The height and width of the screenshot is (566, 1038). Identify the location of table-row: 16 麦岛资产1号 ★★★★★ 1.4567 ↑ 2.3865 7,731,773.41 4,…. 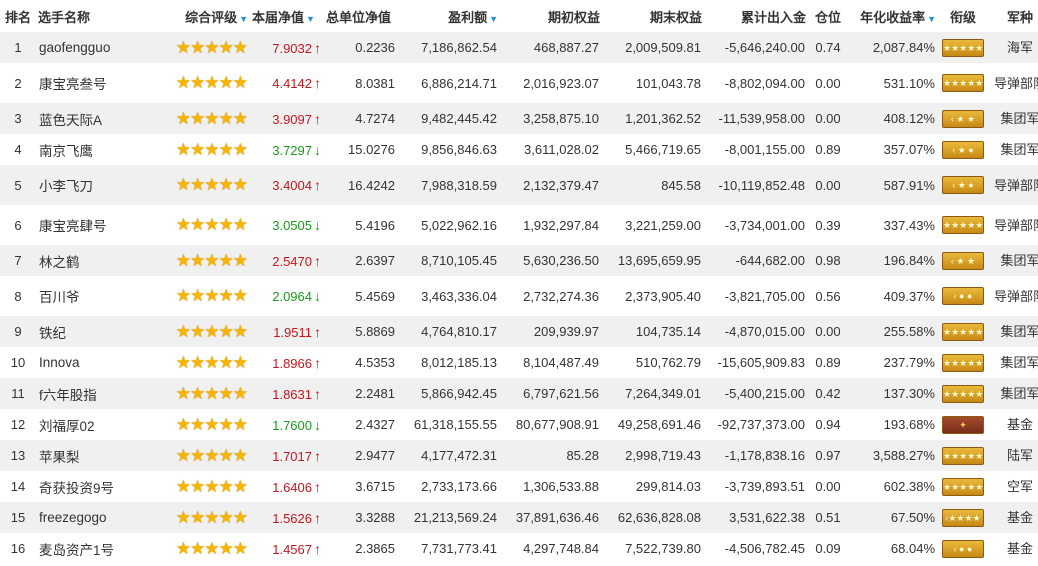
(519, 548).